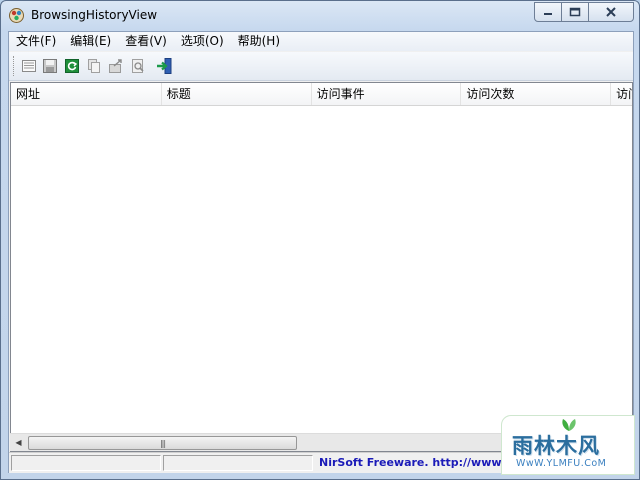 This screenshot has height=480, width=640. What do you see at coordinates (424, 462) in the screenshot?
I see `nirsoft-link: NirSoft Freeware. http://www.nirs` at bounding box center [424, 462].